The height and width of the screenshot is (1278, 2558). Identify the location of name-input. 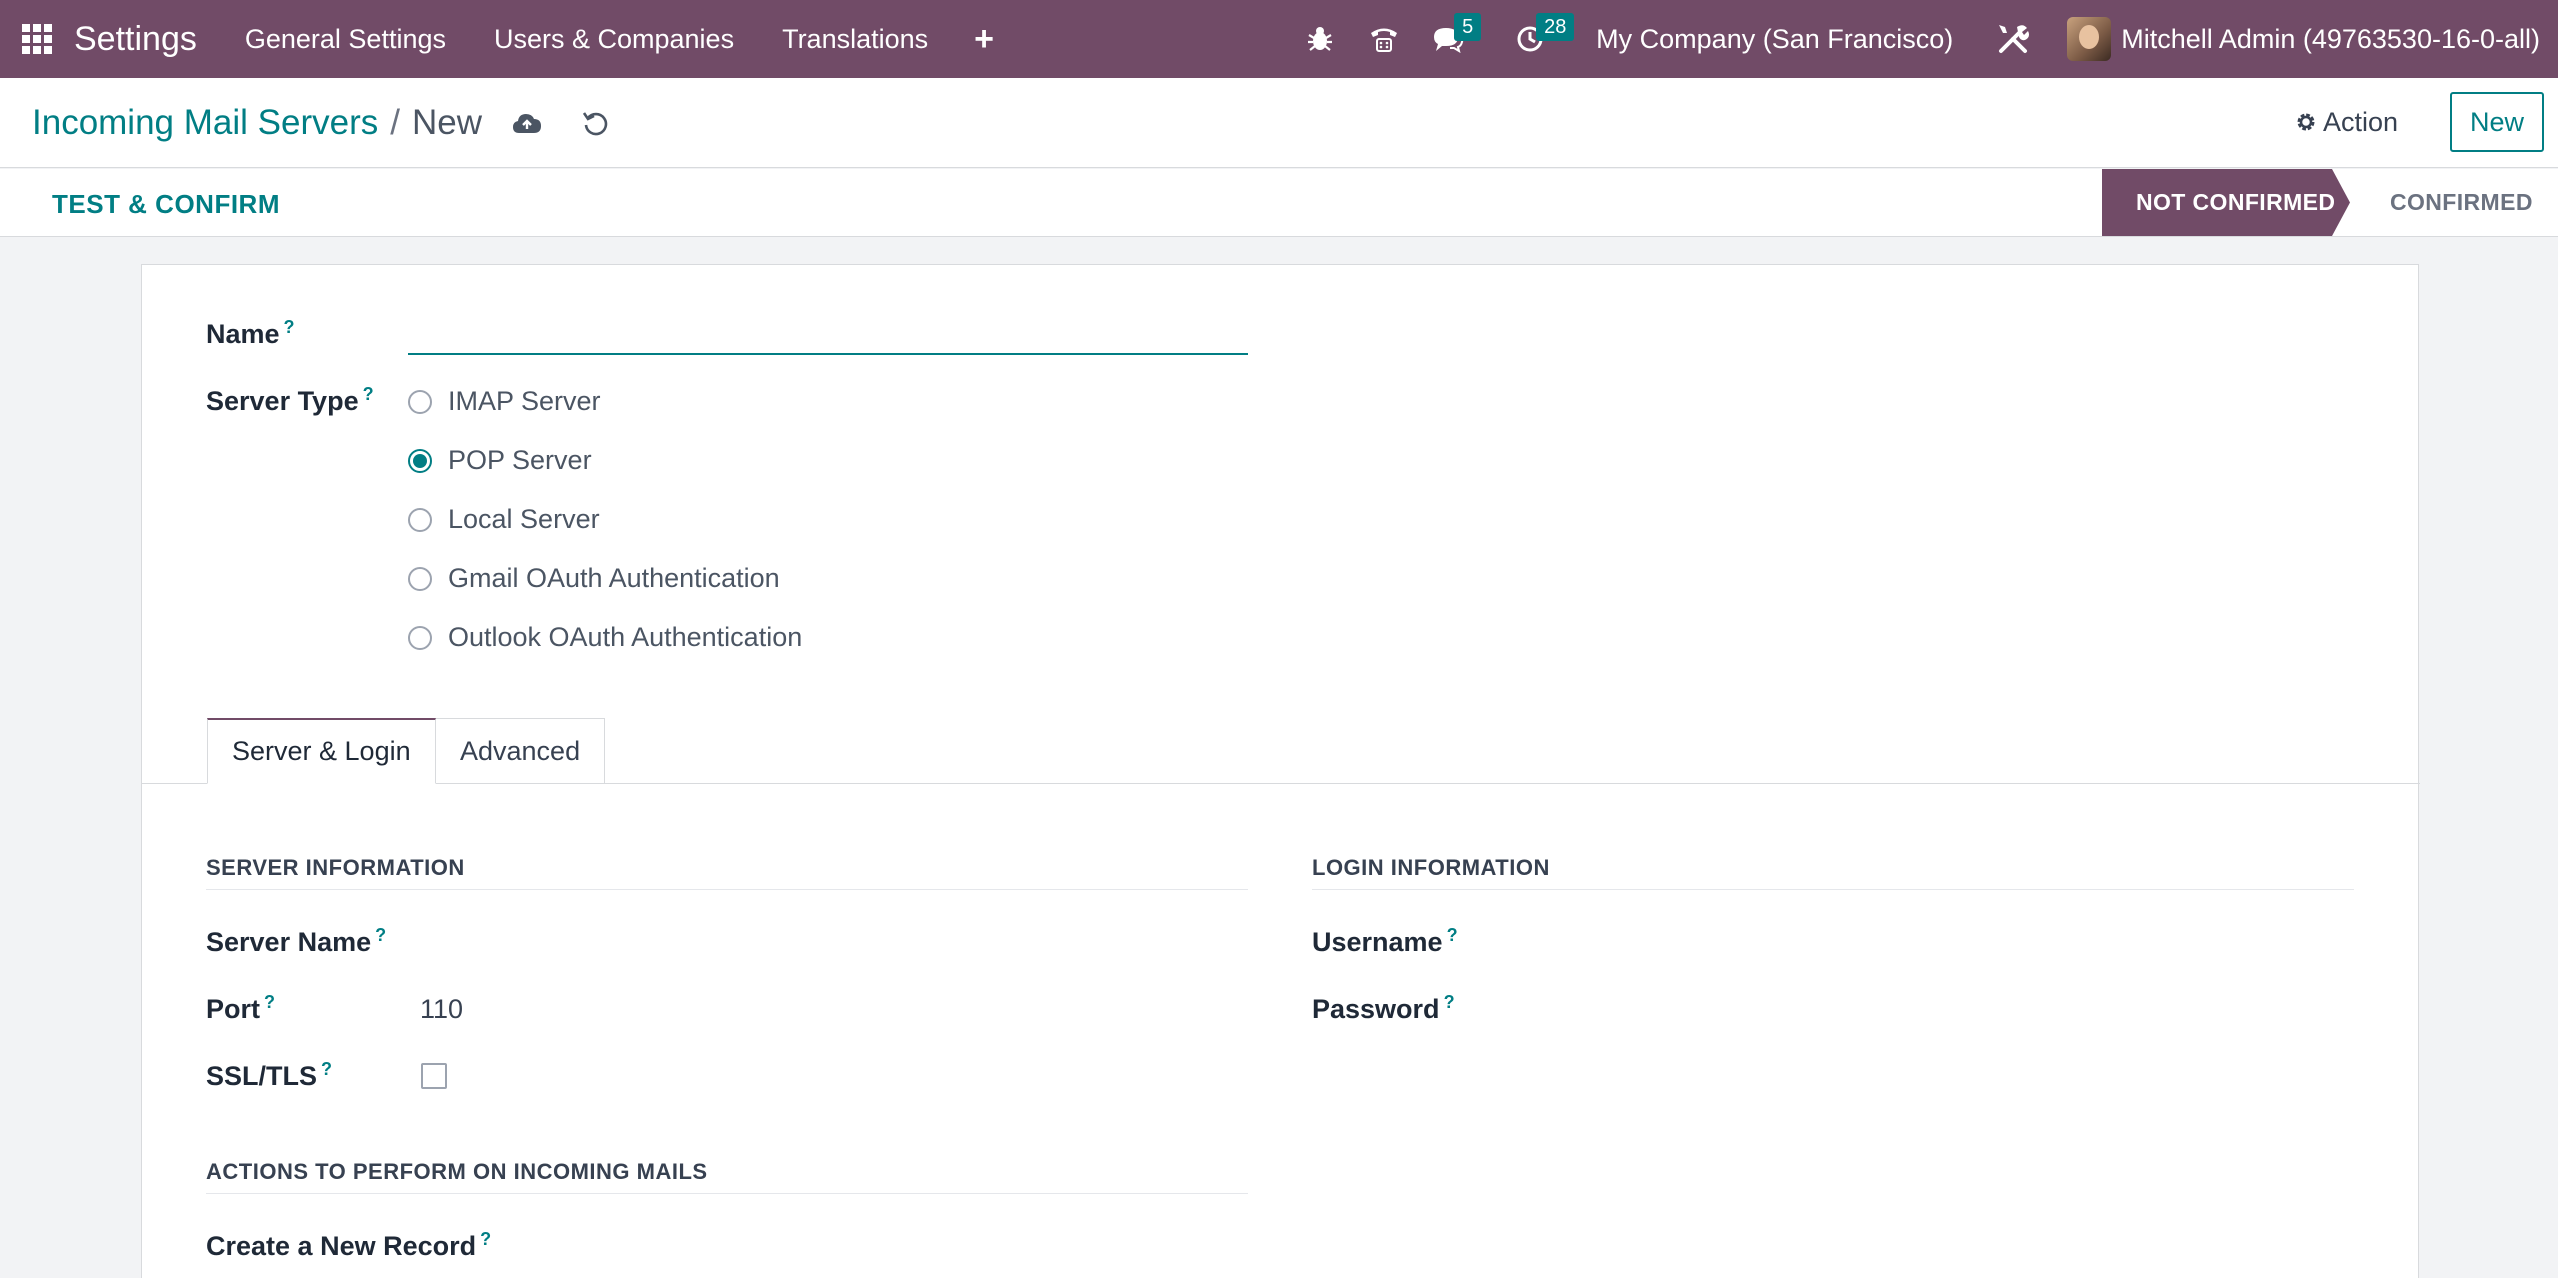
(828, 338).